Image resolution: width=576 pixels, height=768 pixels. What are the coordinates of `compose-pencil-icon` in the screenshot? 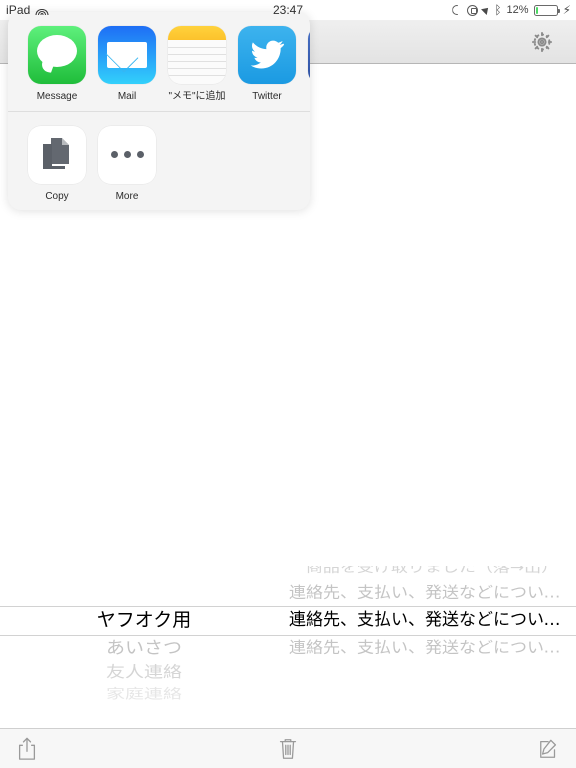 It's located at (549, 749).